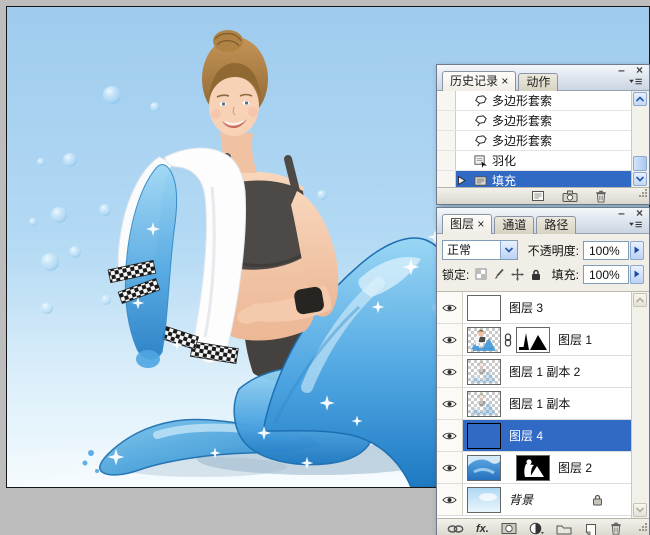 Image resolution: width=650 pixels, height=535 pixels. I want to click on layer-row: 图层 1 副本, so click(534, 404).